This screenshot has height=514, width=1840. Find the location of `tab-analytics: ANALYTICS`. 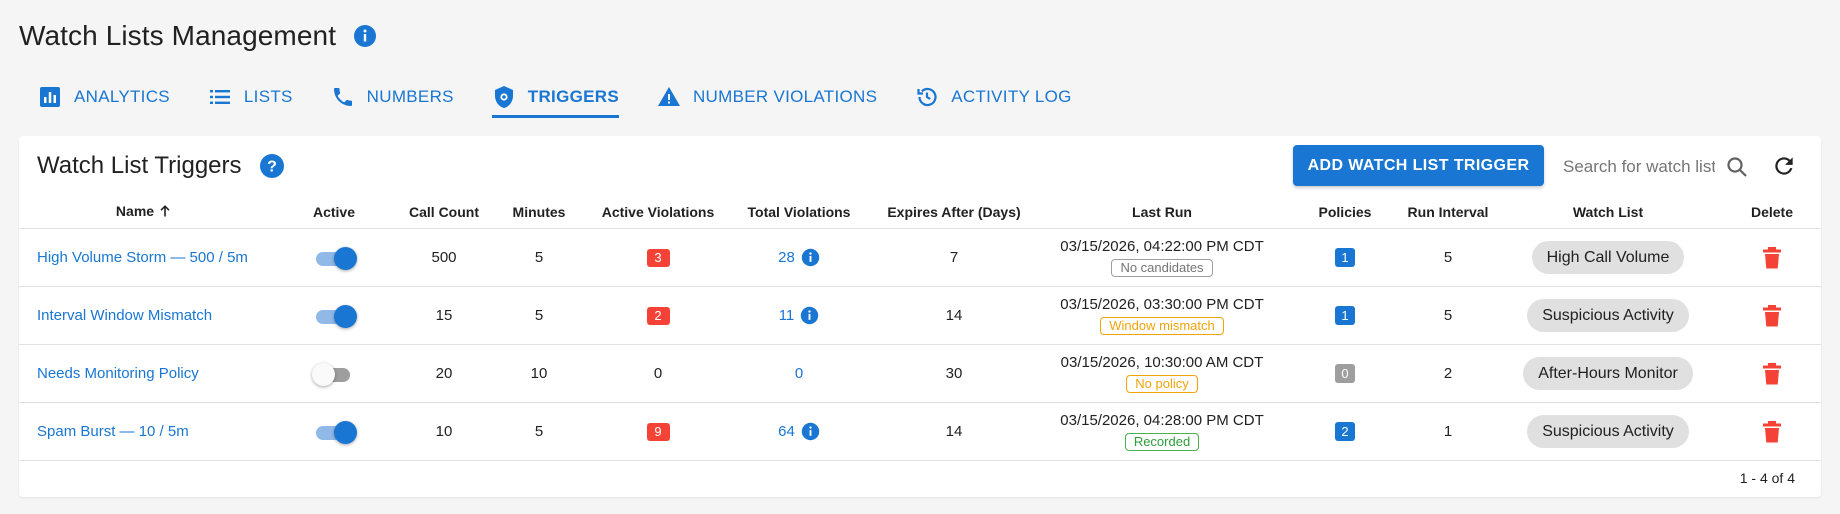

tab-analytics: ANALYTICS is located at coordinates (104, 97).